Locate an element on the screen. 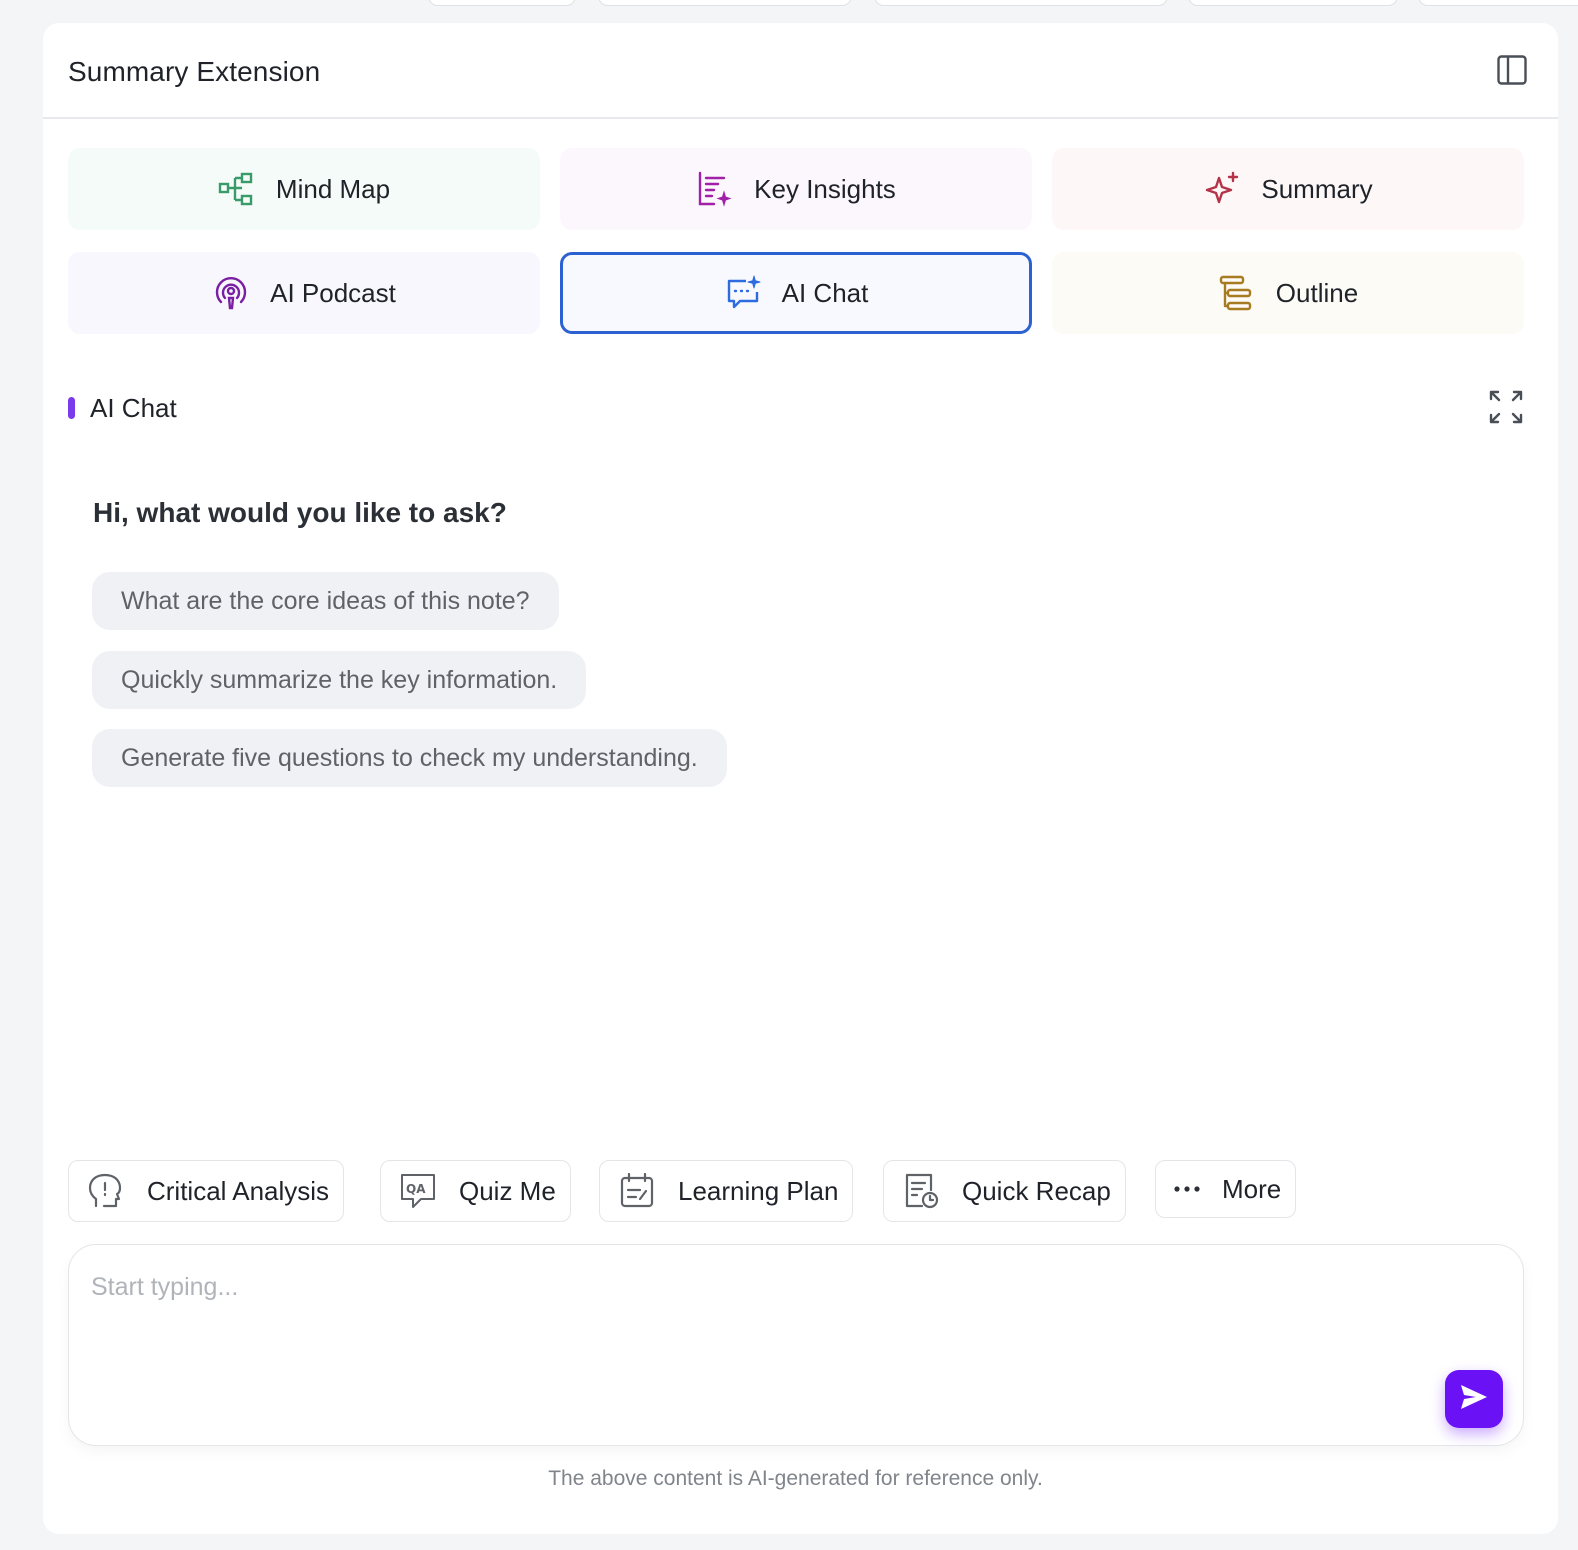 Image resolution: width=1578 pixels, height=1550 pixels. expand-icon is located at coordinates (1506, 407).